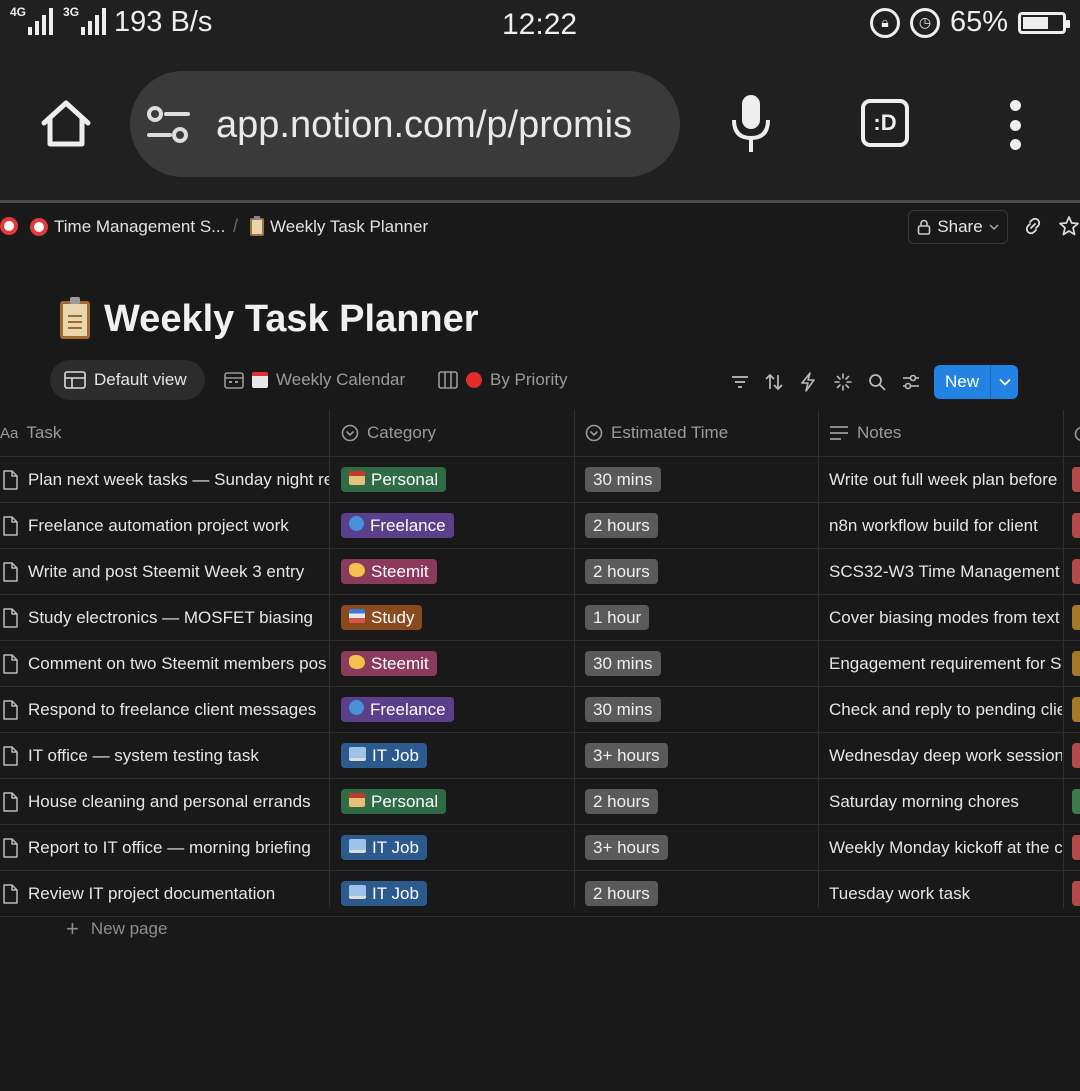  Describe the element at coordinates (339, 226) in the screenshot. I see `breadcrumb-current: Weekly Task Planner` at that location.